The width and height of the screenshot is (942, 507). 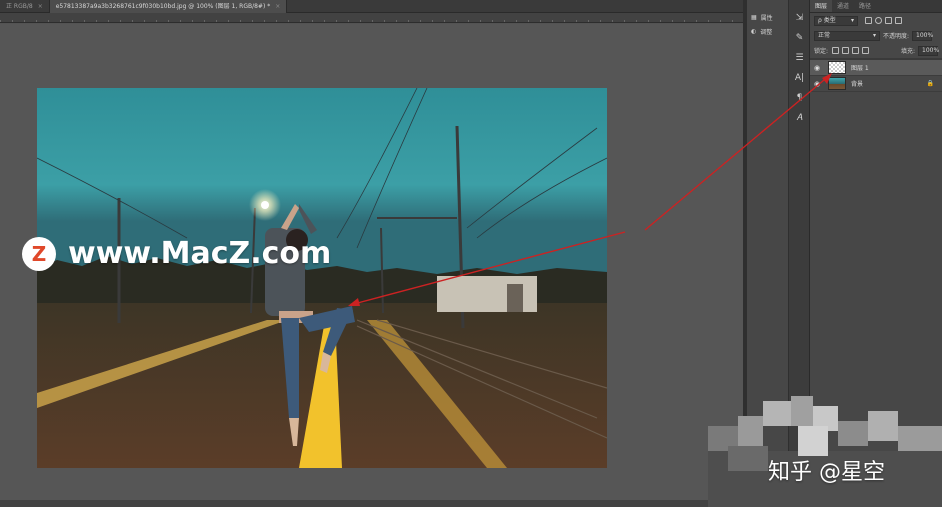 What do you see at coordinates (799, 78) in the screenshot?
I see `character-icon: A|` at bounding box center [799, 78].